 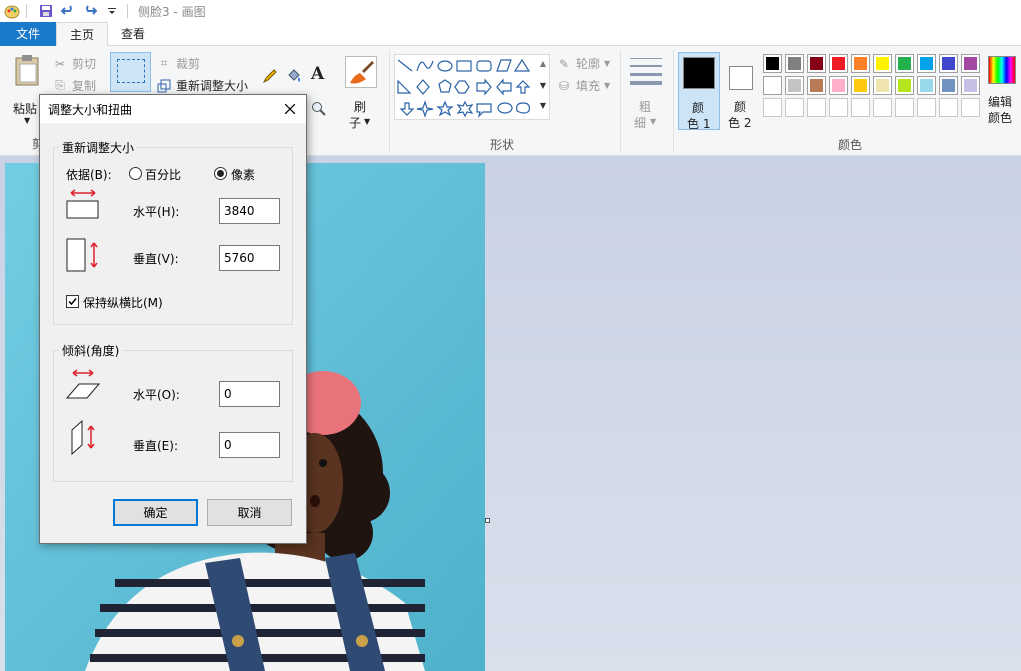 I want to click on skew-horizontal-label: 水平(O):, so click(x=156, y=395).